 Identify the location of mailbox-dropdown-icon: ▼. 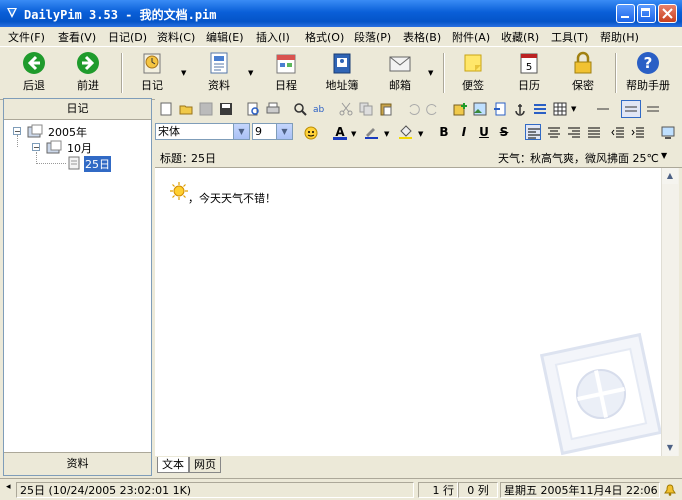
(430, 73).